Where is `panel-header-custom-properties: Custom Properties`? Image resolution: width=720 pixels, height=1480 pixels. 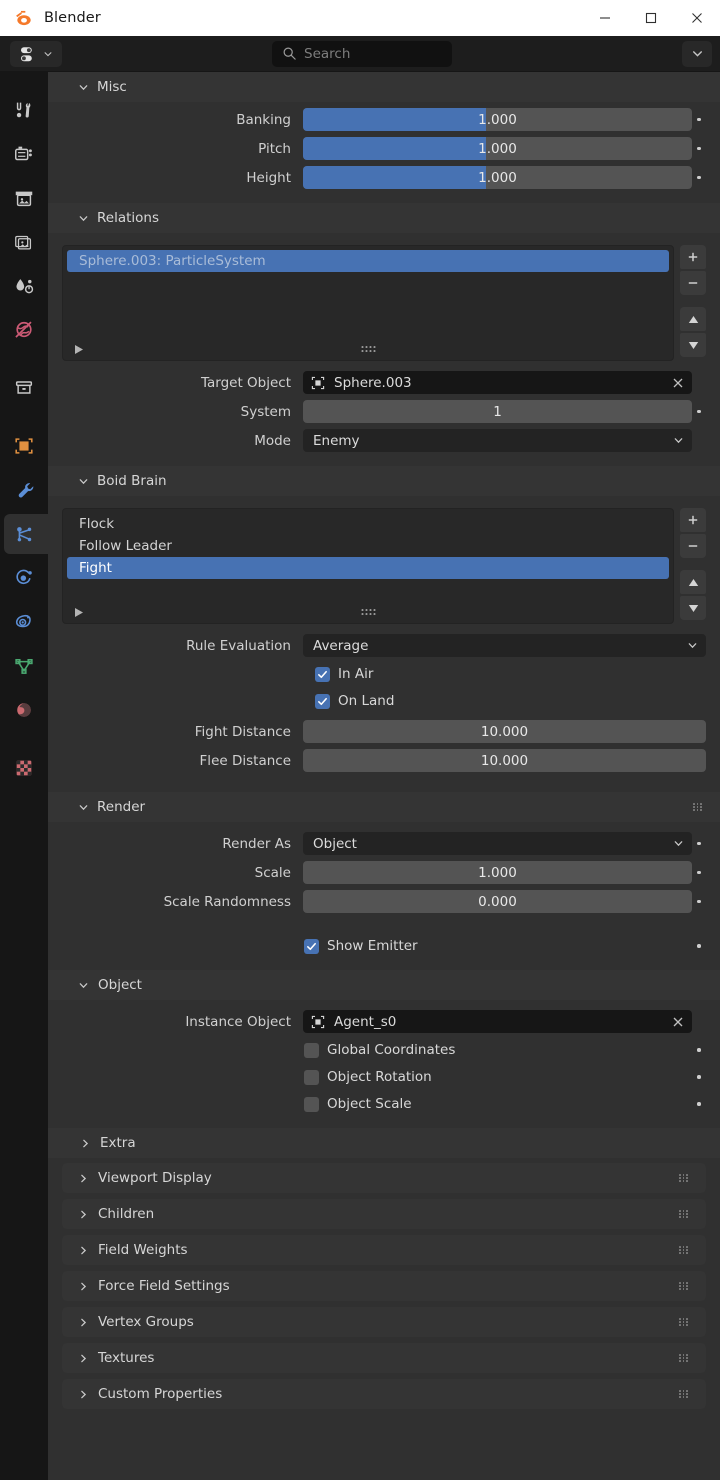
panel-header-custom-properties: Custom Properties is located at coordinates (384, 1394).